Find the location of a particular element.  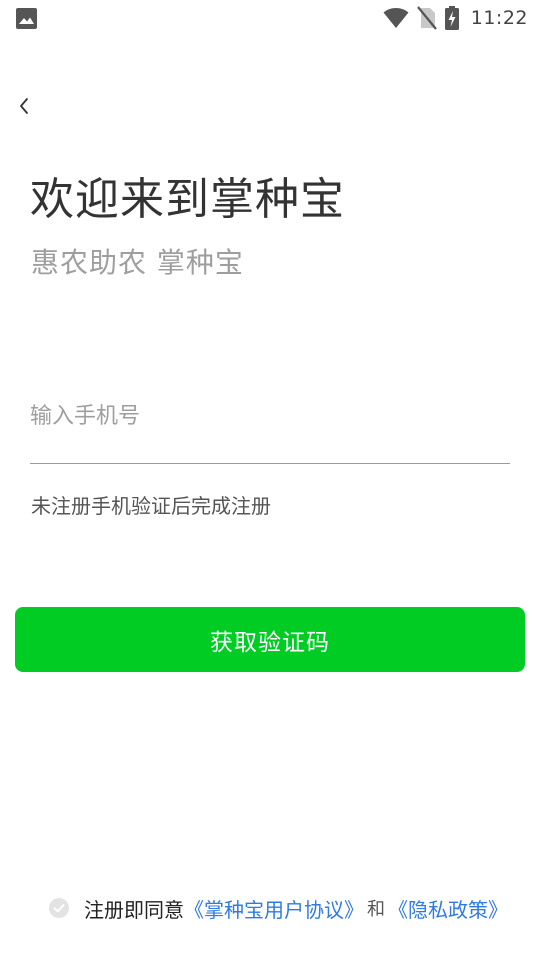

wifi-icon is located at coordinates (396, 18).